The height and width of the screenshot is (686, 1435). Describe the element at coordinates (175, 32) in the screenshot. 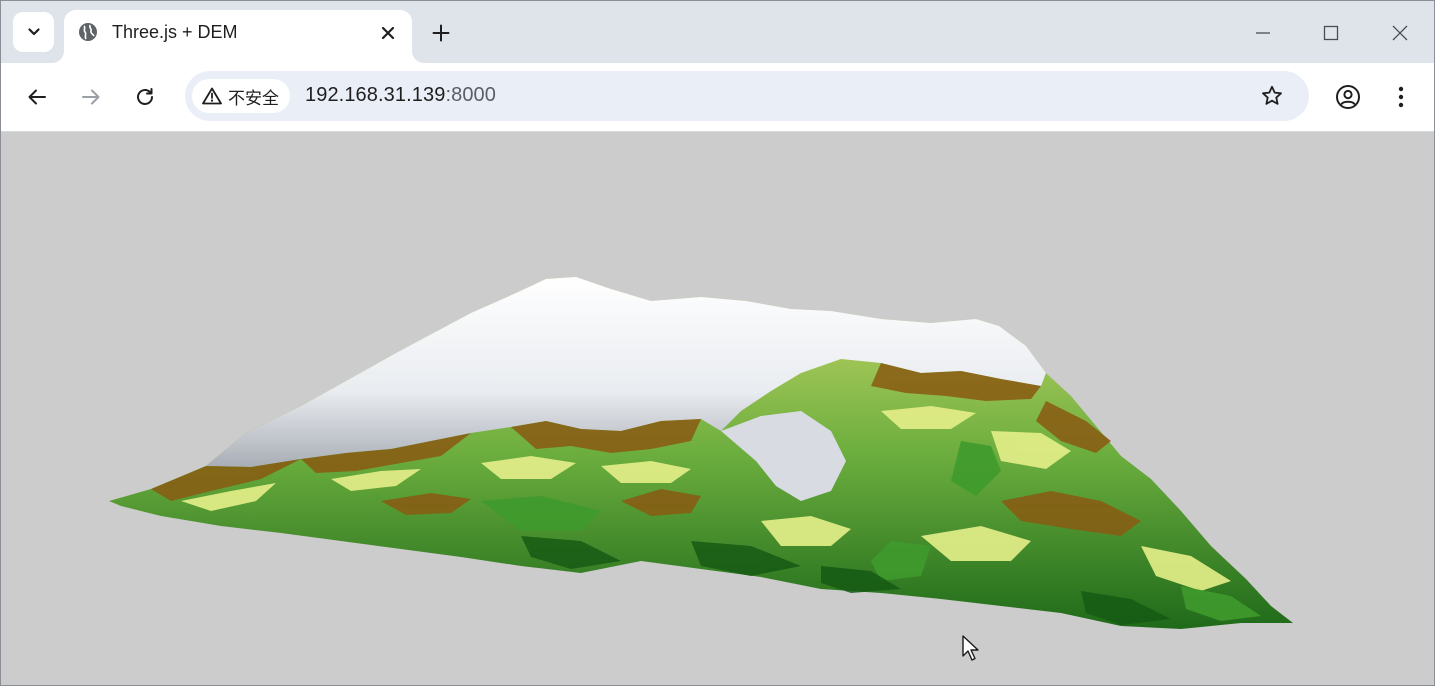

I see `tab-title: Three.js + DEM` at that location.